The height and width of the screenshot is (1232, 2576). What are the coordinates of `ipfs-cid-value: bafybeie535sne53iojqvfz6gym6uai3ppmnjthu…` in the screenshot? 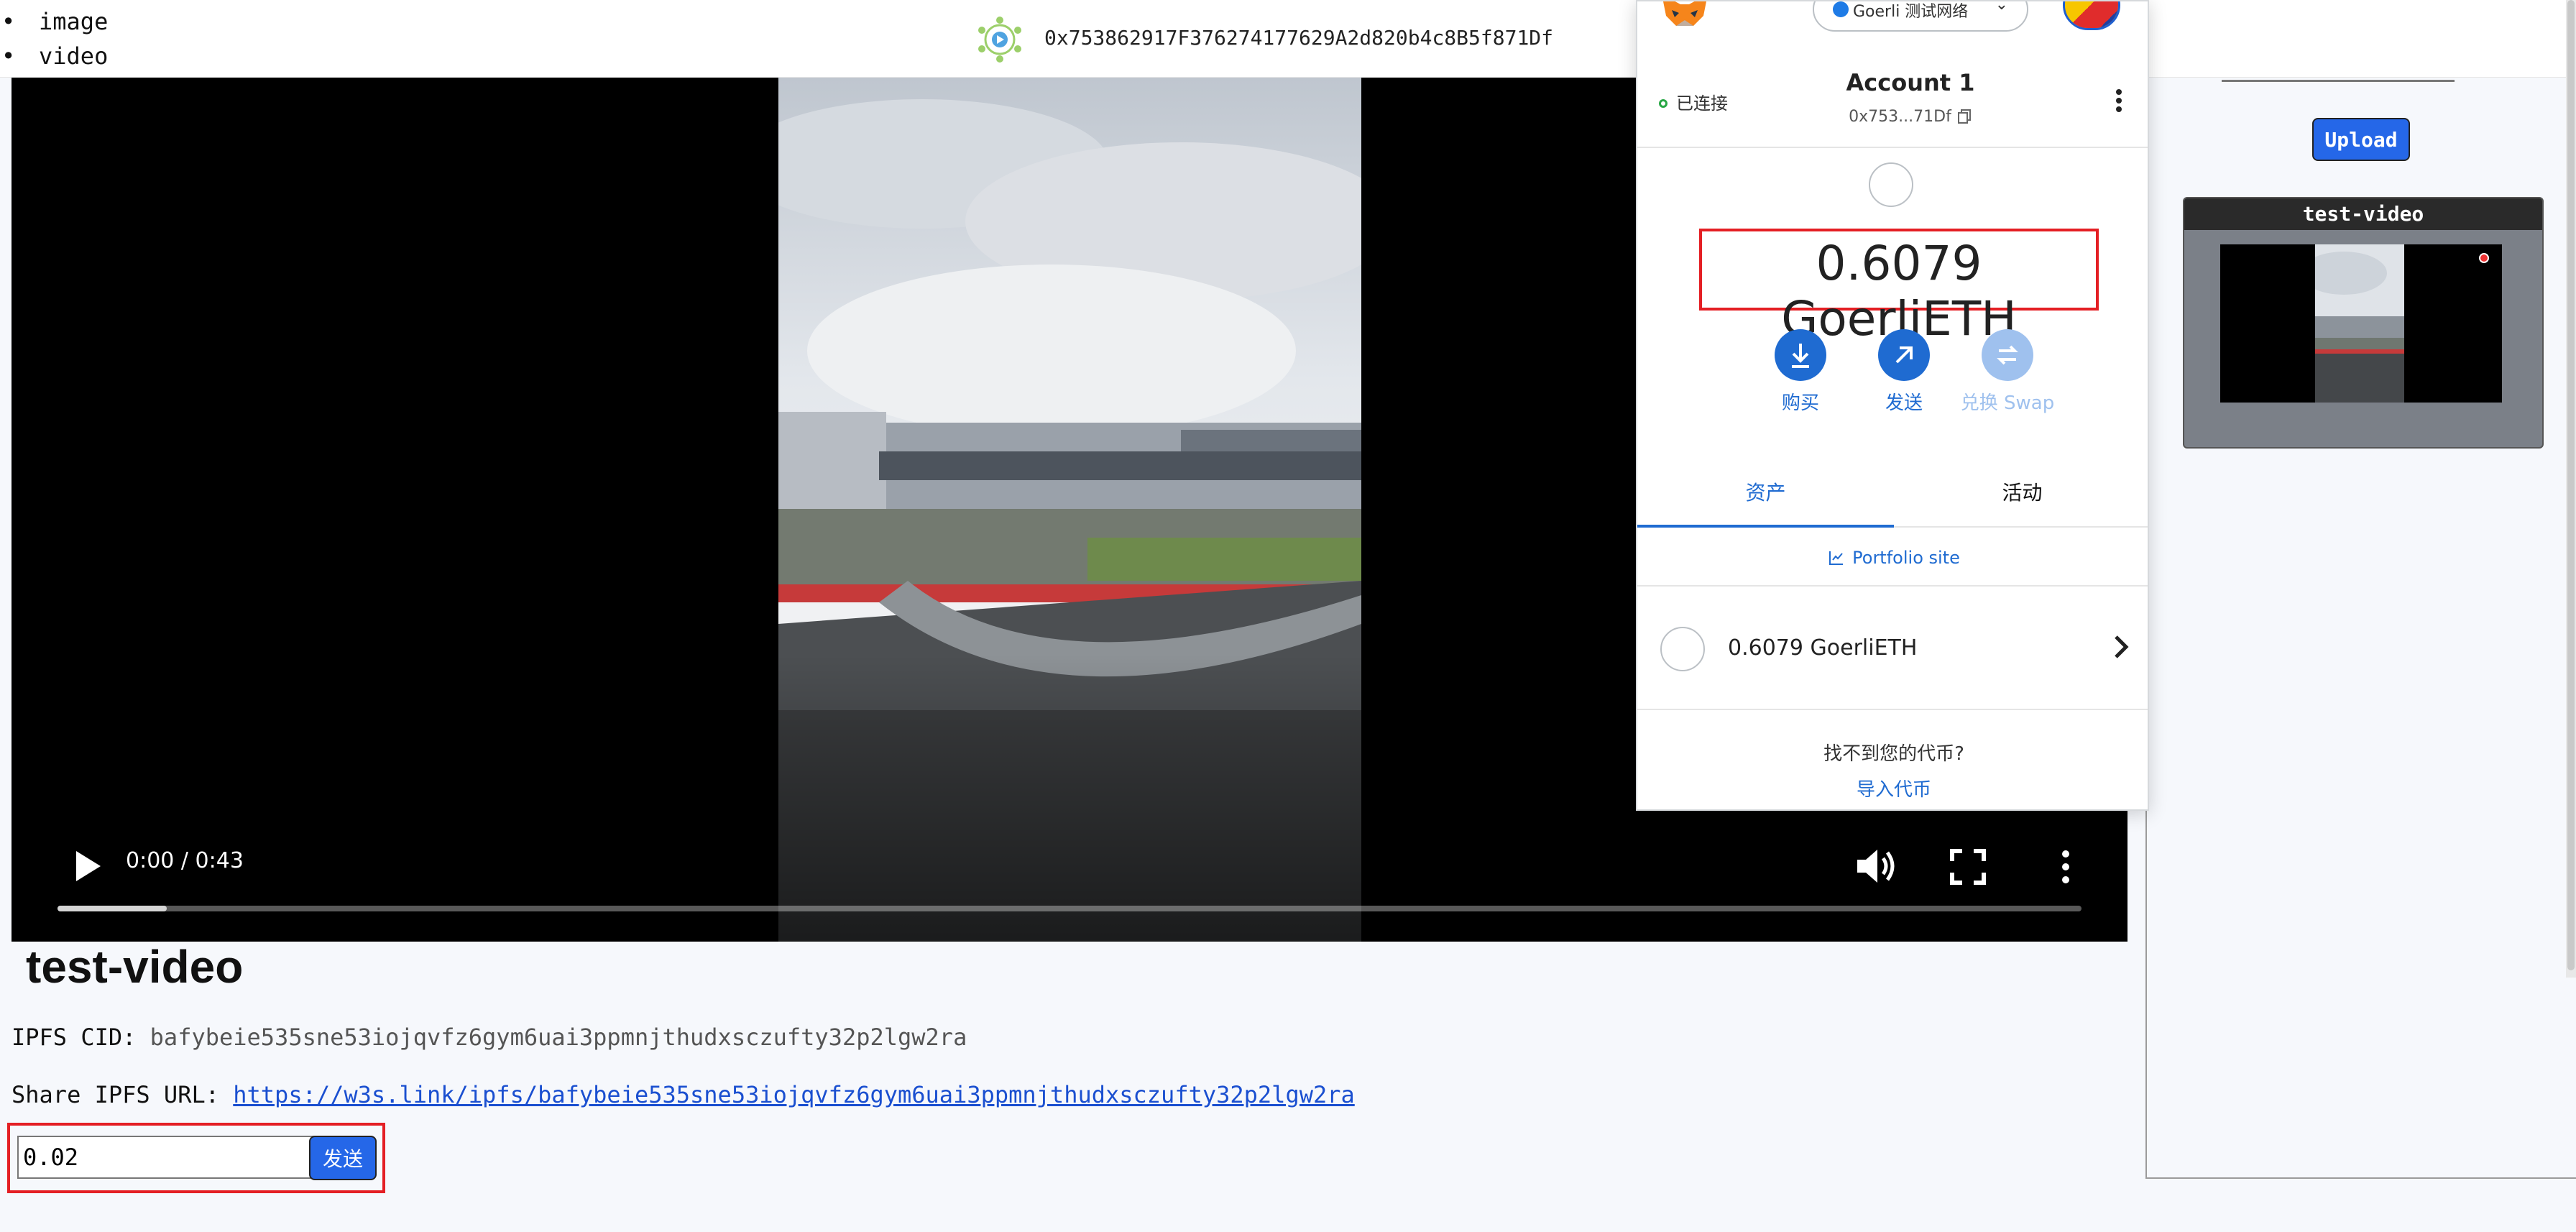 It's located at (558, 1037).